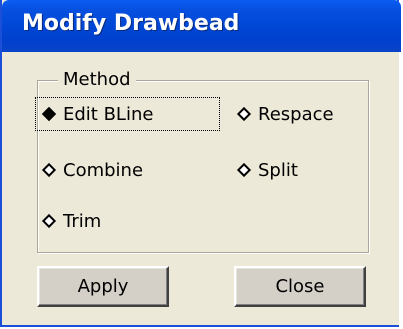 Image resolution: width=403 pixels, height=329 pixels. Describe the element at coordinates (131, 23) in the screenshot. I see `window-title: Modify Drawbead` at that location.